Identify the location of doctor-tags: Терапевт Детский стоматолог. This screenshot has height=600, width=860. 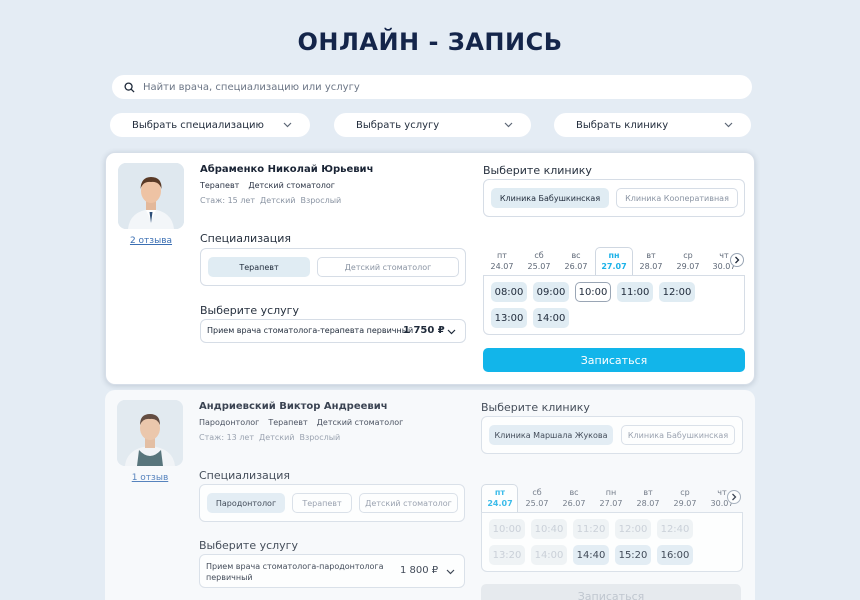
(267, 185).